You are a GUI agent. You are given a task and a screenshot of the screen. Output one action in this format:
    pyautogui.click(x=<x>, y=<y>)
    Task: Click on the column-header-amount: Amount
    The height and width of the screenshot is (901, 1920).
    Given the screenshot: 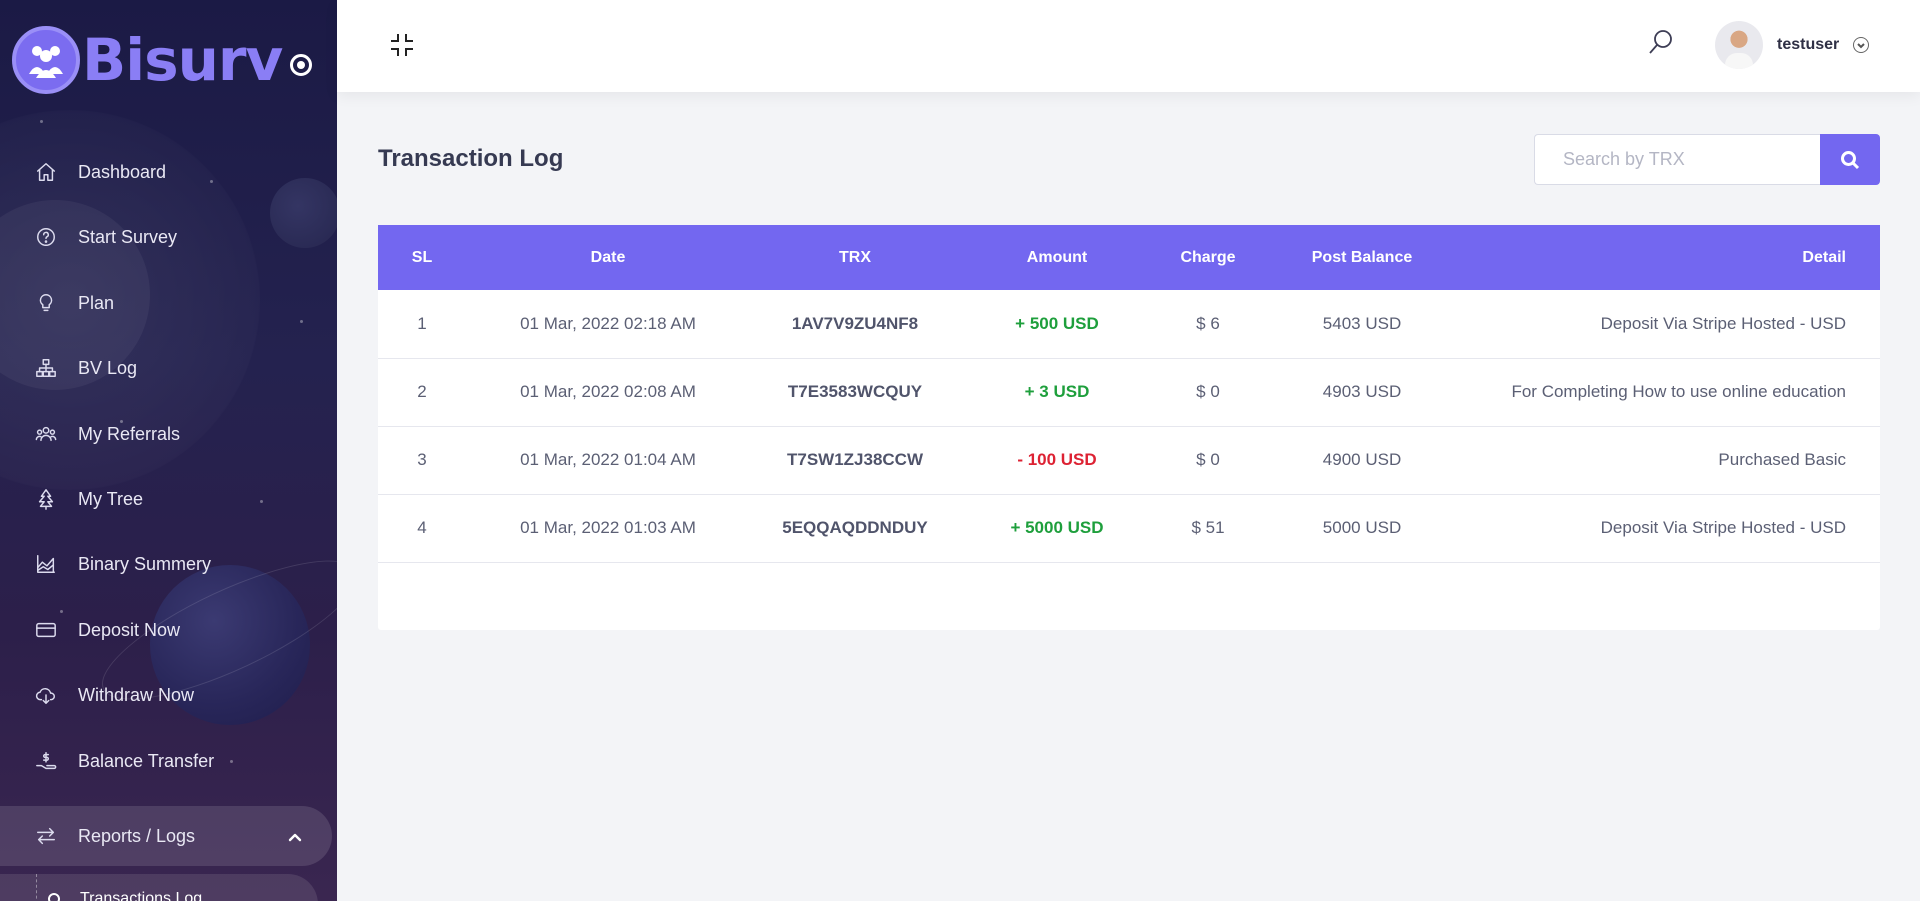 What is the action you would take?
    pyautogui.click(x=1057, y=257)
    